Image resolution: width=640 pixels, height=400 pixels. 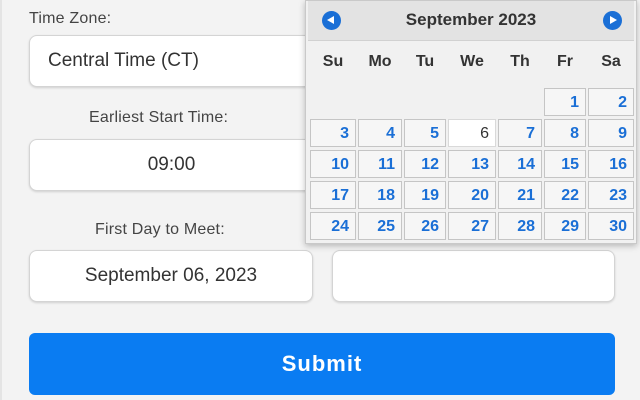 What do you see at coordinates (1, 200) in the screenshot?
I see `page-edge` at bounding box center [1, 200].